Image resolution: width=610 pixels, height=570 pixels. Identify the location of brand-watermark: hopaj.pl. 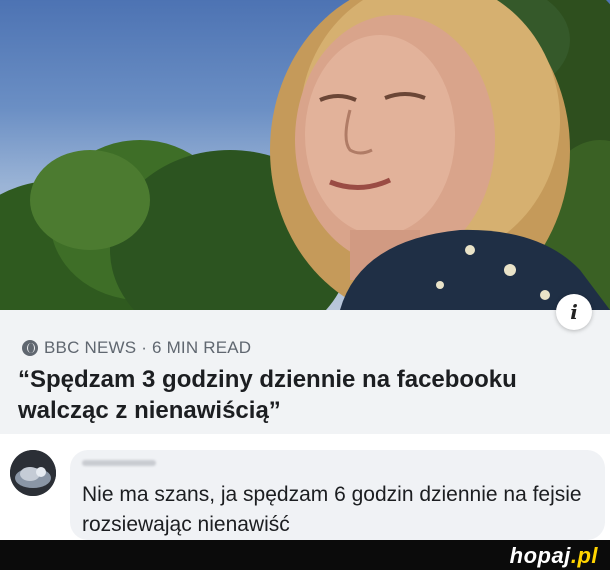
(554, 556).